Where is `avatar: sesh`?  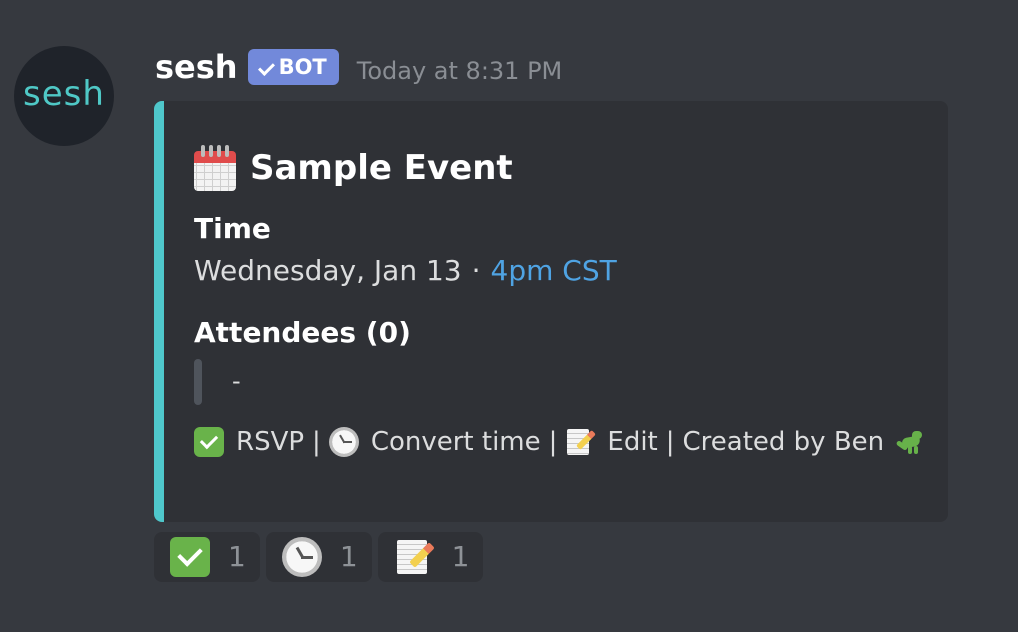 avatar: sesh is located at coordinates (64, 96).